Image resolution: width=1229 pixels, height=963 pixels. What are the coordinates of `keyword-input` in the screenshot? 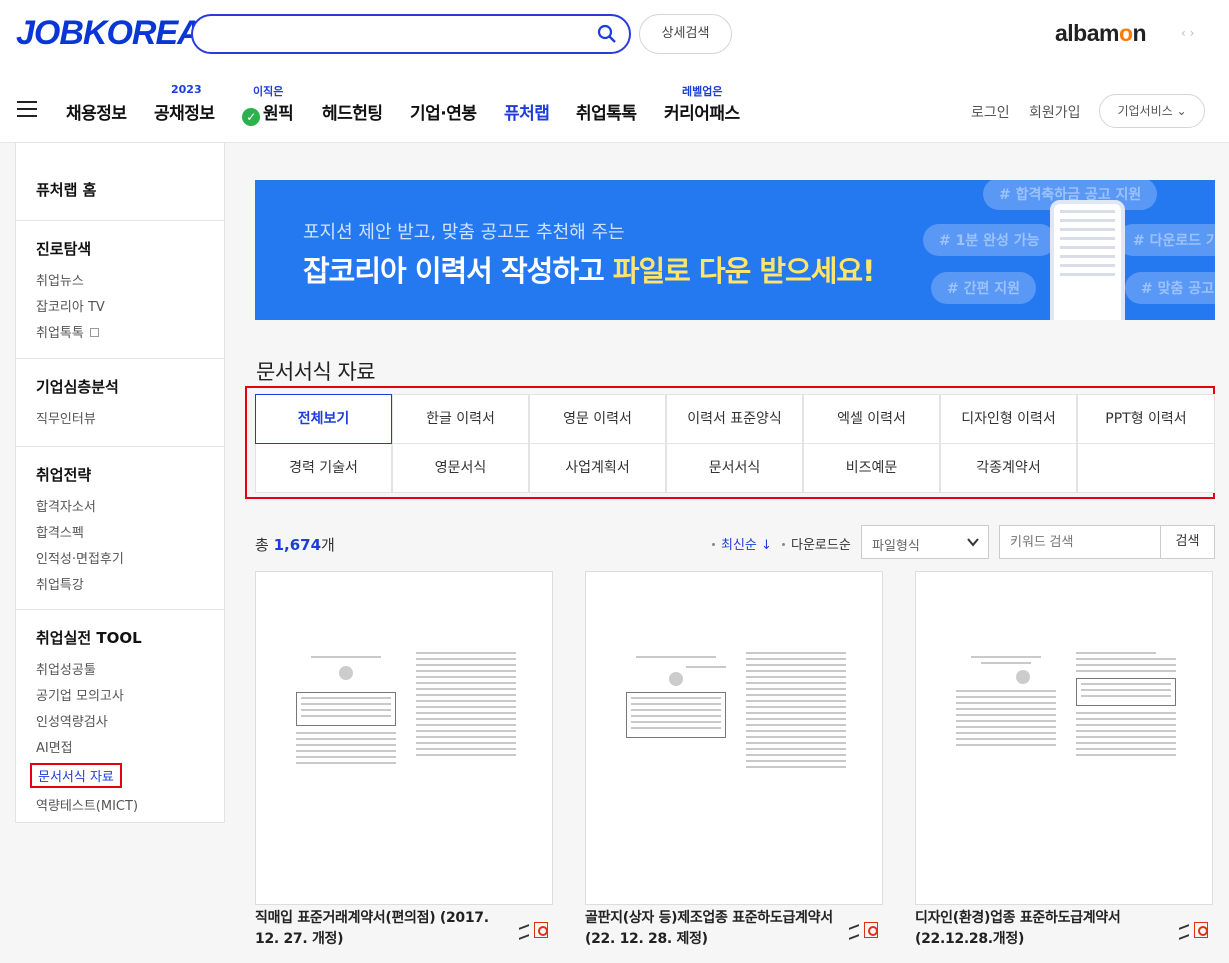 It's located at (1080, 541).